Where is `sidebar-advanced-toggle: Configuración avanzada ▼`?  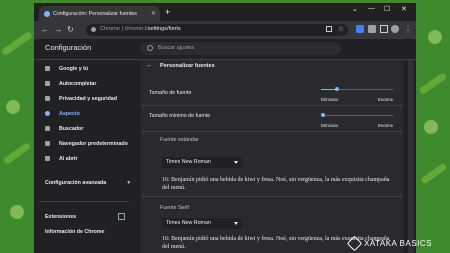 sidebar-advanced-toggle: Configuración avanzada ▼ is located at coordinates (88, 183).